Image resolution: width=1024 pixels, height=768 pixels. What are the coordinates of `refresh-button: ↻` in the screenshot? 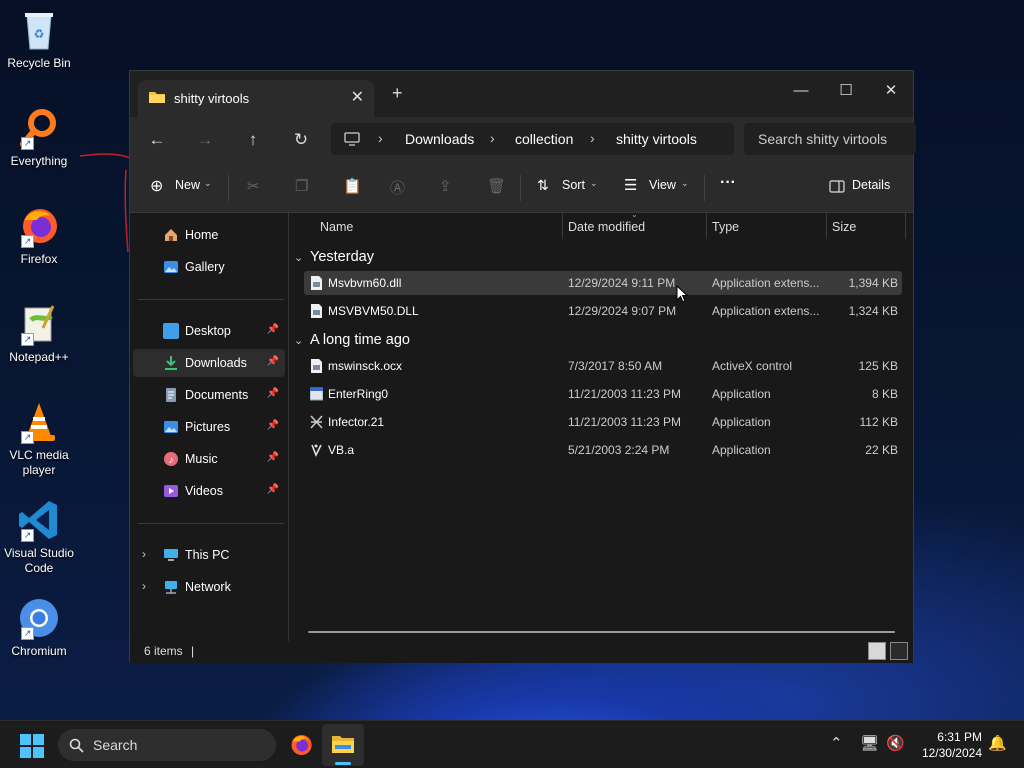 It's located at (301, 140).